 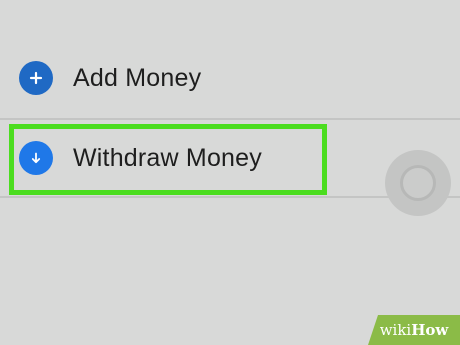 What do you see at coordinates (430, 330) in the screenshot?
I see `watermark-how: How` at bounding box center [430, 330].